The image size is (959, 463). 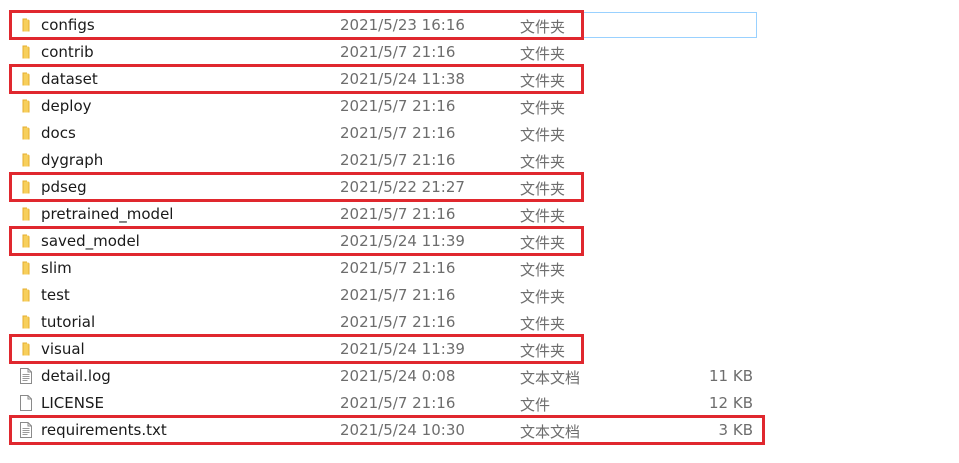 What do you see at coordinates (479, 79) in the screenshot?
I see `file-row: dataset 2021/5/24 11:38 文件夹` at bounding box center [479, 79].